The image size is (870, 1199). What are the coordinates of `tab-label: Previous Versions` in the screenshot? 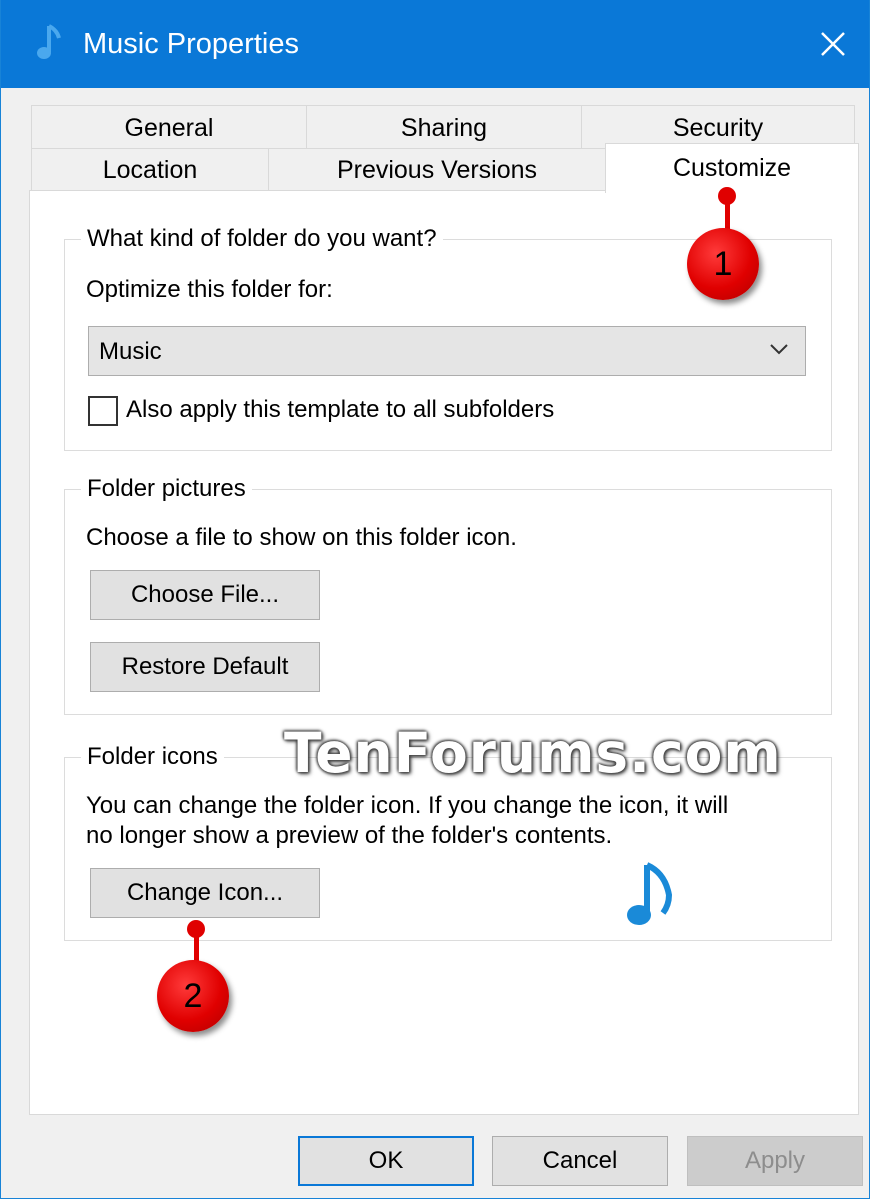 It's located at (437, 169).